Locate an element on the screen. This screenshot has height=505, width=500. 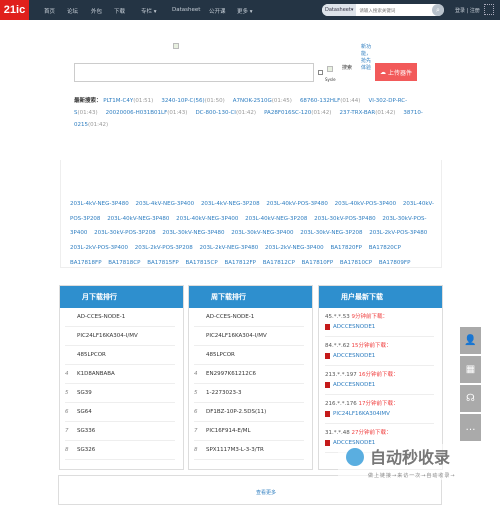
part-name: EN2997K61212C6 is located at coordinates (231, 374).